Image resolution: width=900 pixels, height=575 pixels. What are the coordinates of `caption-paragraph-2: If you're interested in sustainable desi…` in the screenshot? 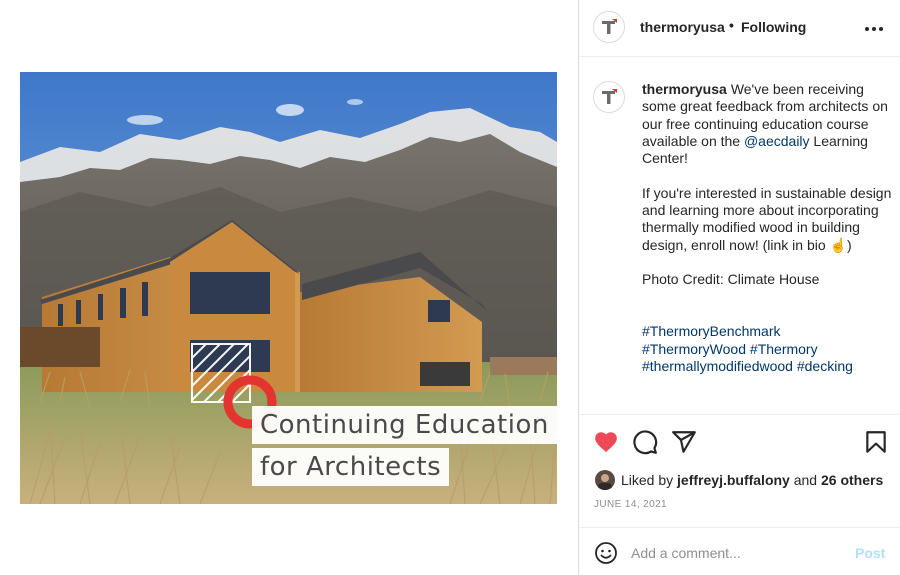 It's located at (767, 218).